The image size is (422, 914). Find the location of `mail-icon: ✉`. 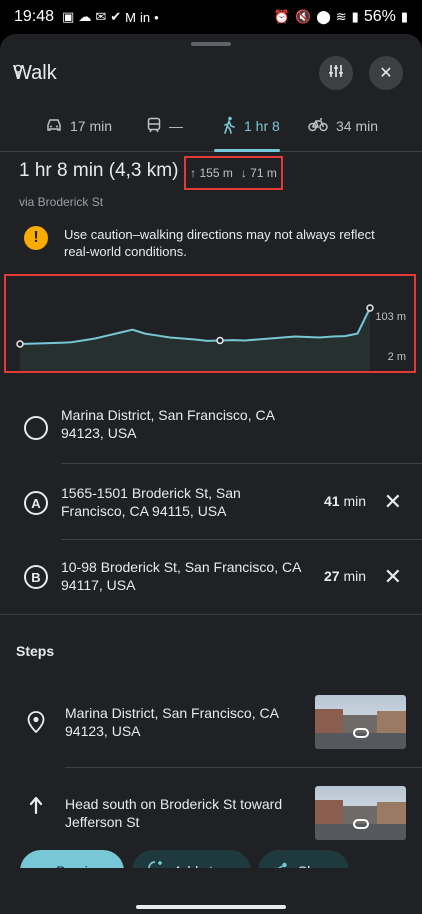

mail-icon: ✉ is located at coordinates (101, 16).